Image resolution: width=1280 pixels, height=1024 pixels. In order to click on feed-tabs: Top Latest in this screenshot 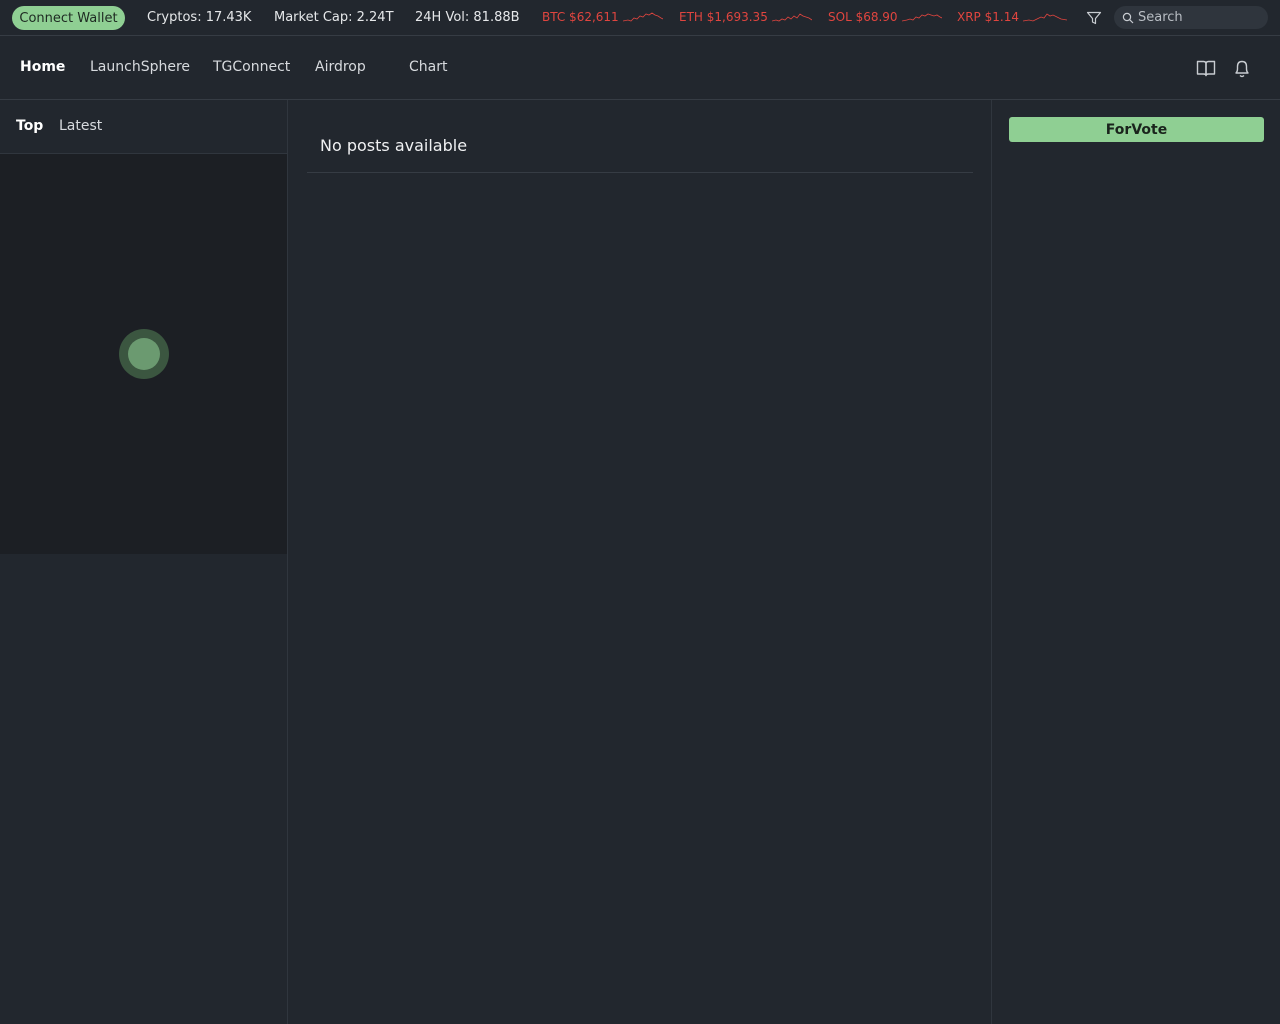, I will do `click(143, 127)`.